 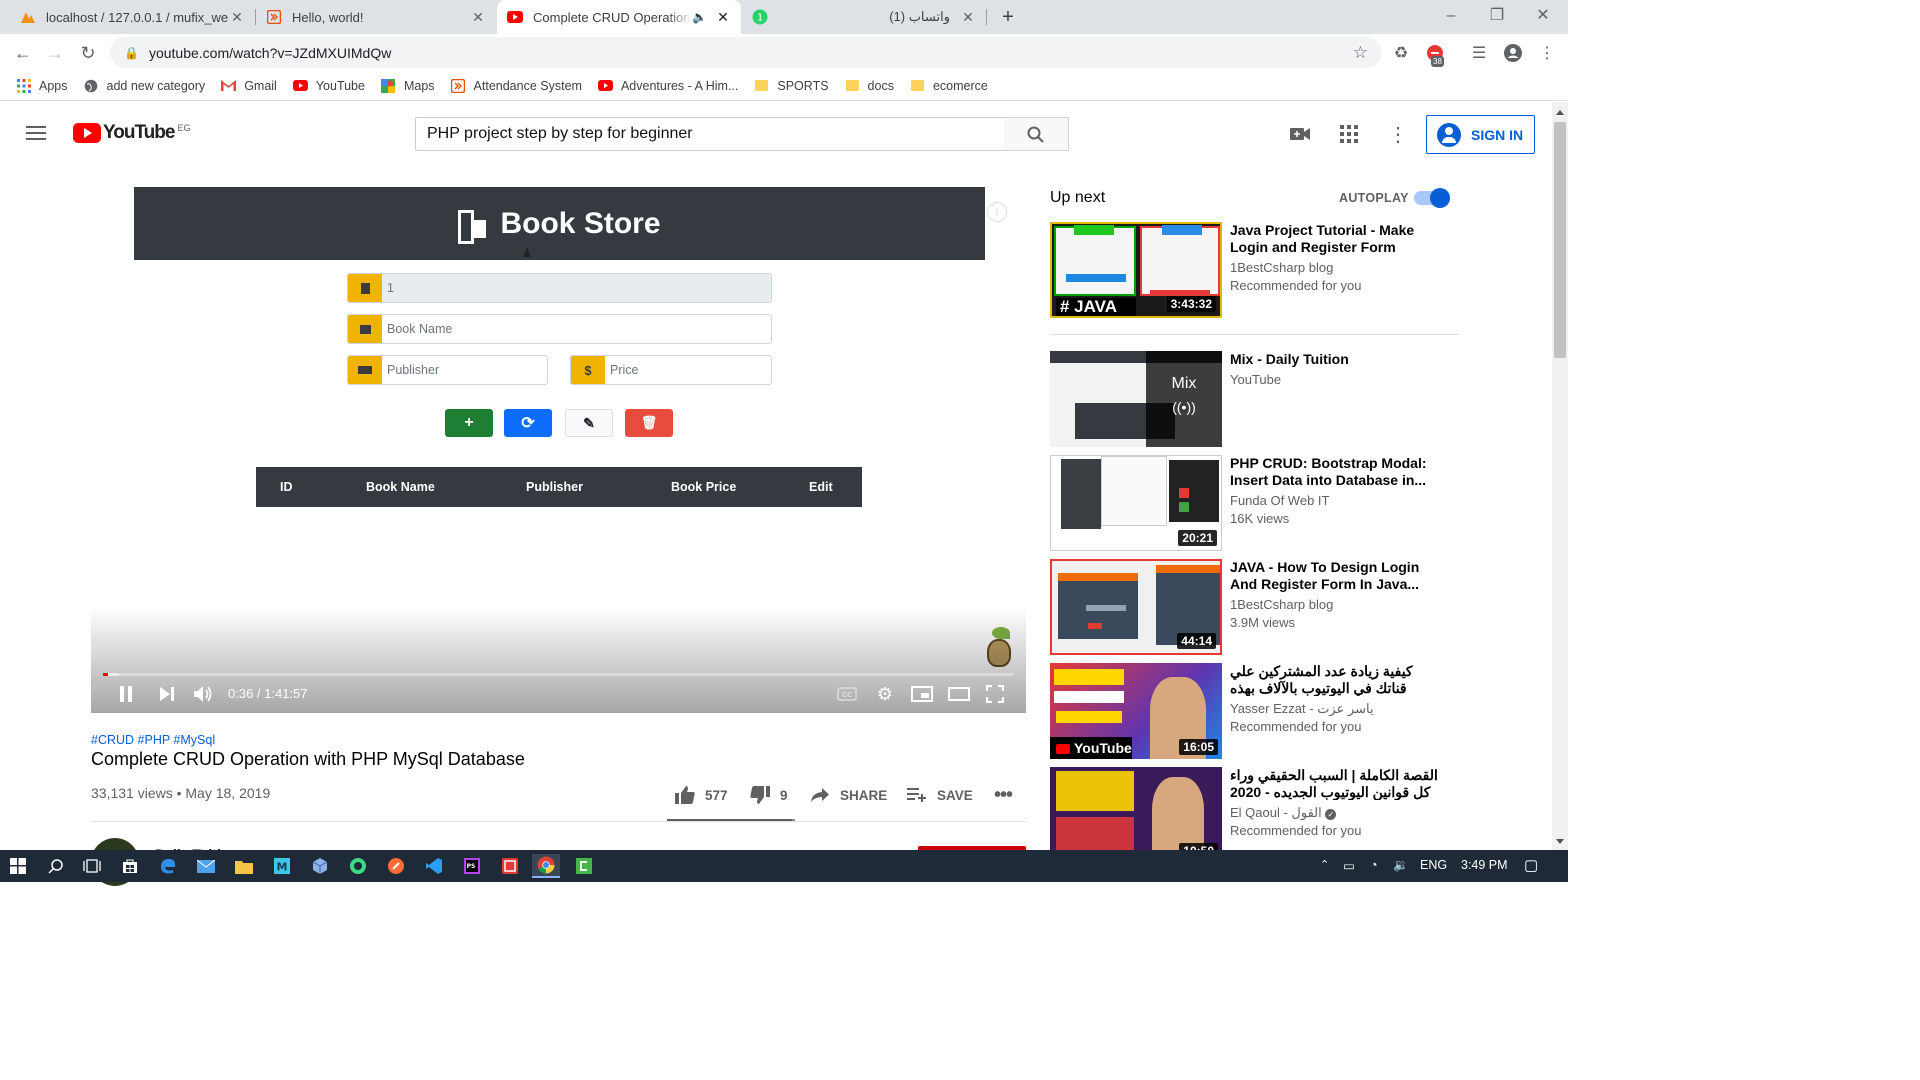 I want to click on up-next-mix-item: Mix ((•)) Mix - Daily Tuition YouTube, so click(x=1255, y=399).